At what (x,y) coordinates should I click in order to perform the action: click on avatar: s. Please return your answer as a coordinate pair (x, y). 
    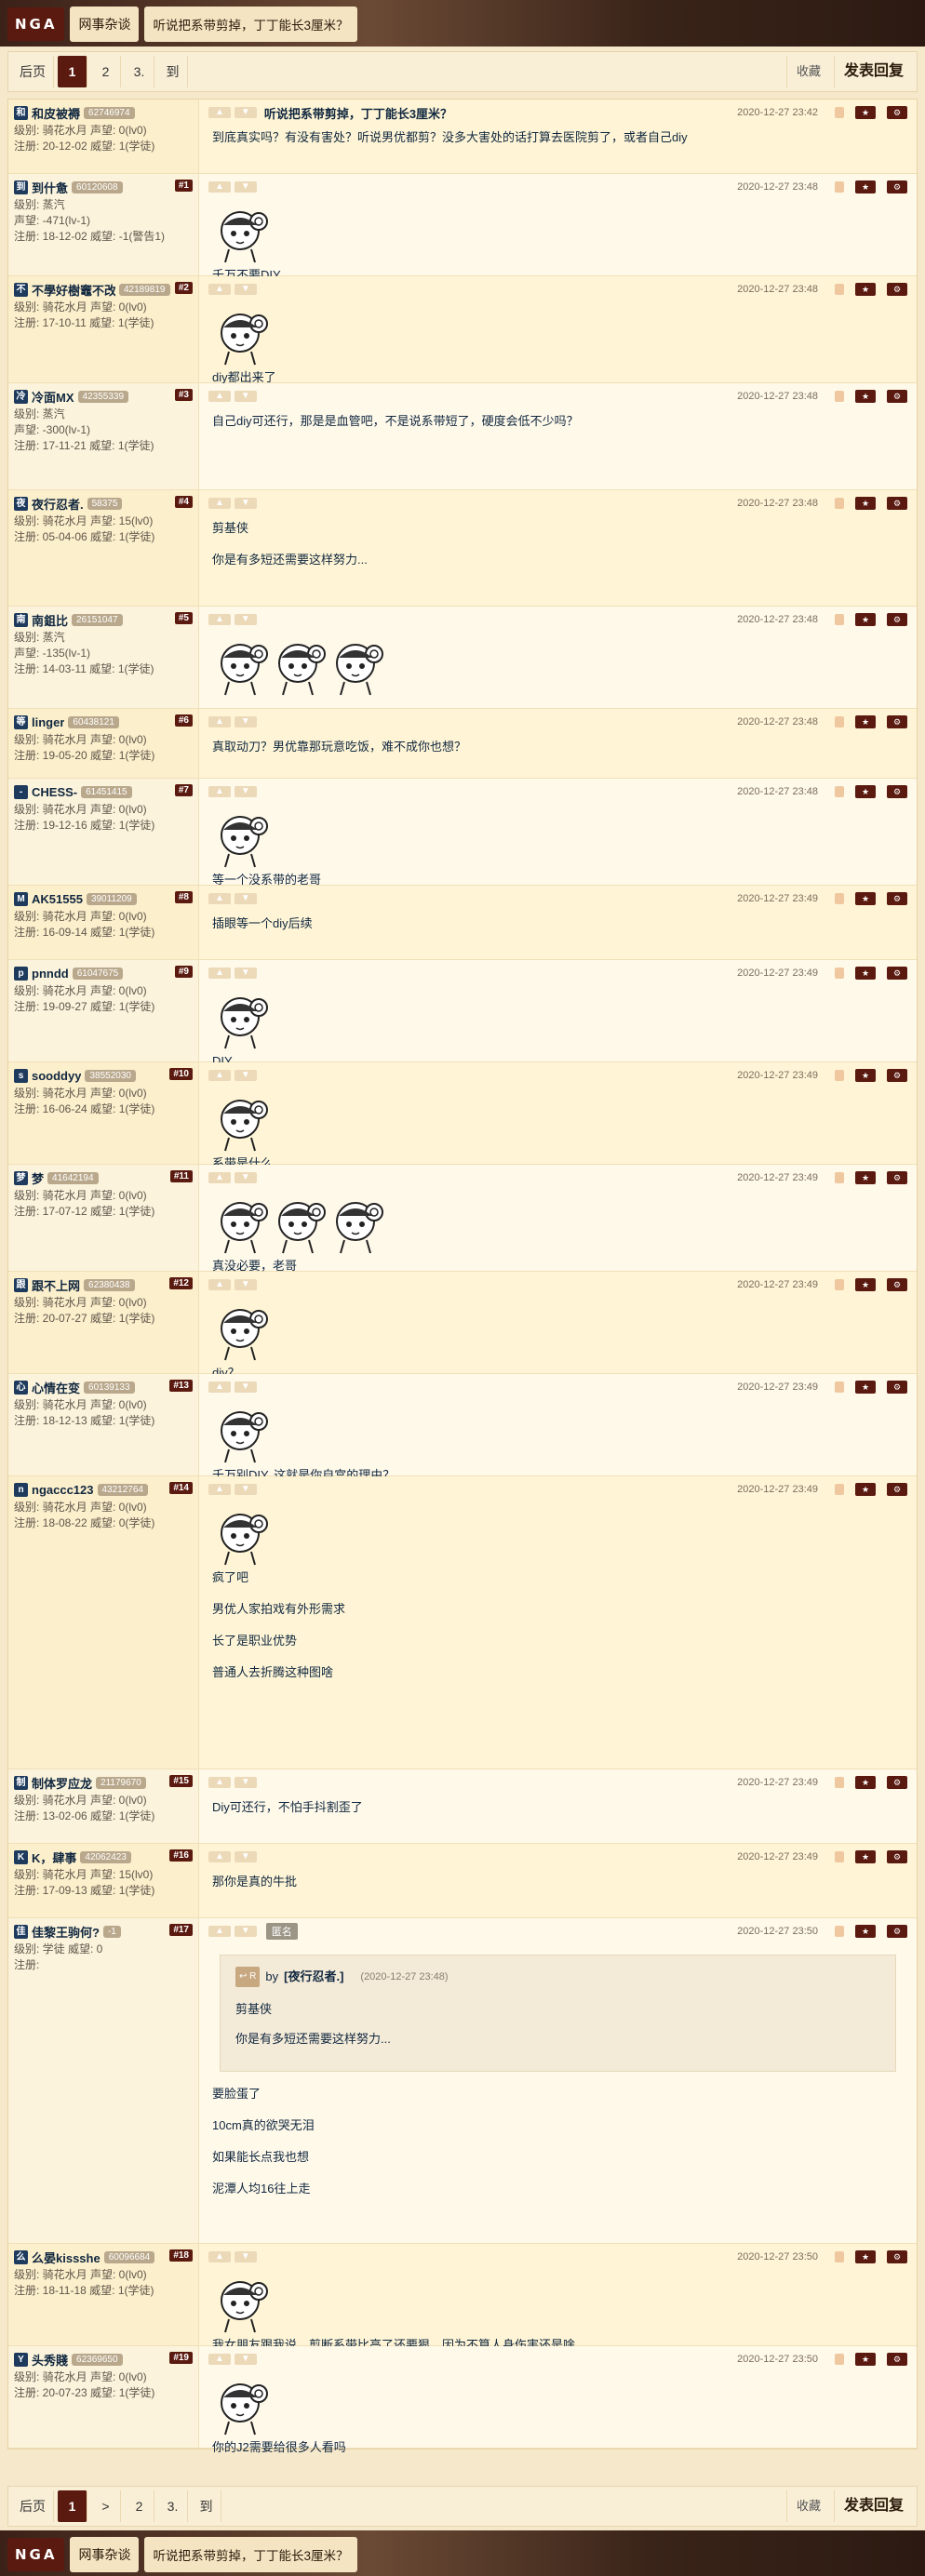
    Looking at the image, I should click on (21, 1075).